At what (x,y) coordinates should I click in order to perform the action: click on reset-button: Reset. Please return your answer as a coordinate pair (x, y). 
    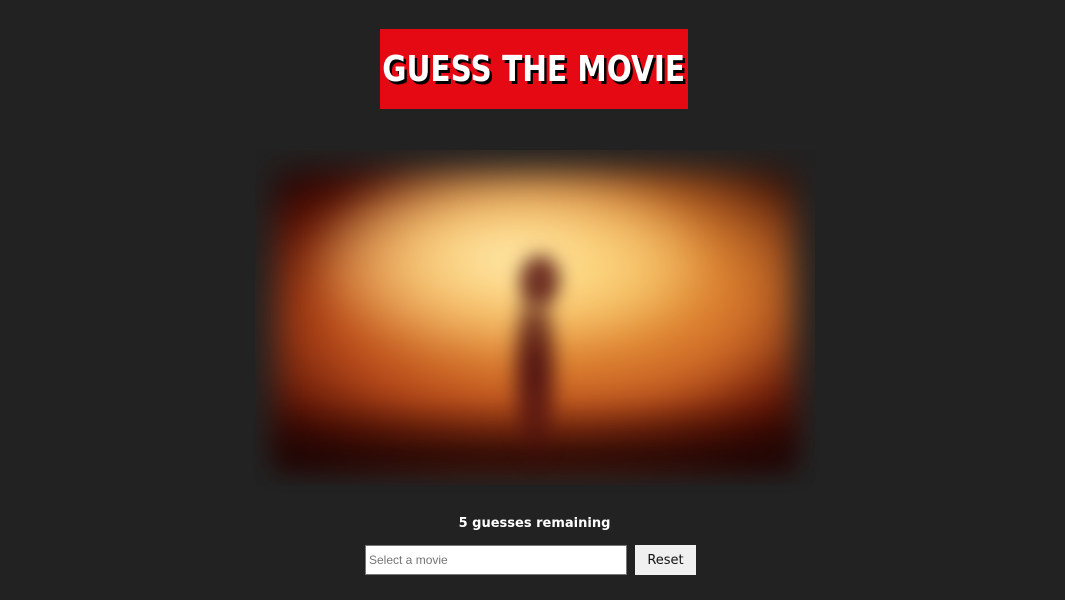
    Looking at the image, I should click on (665, 560).